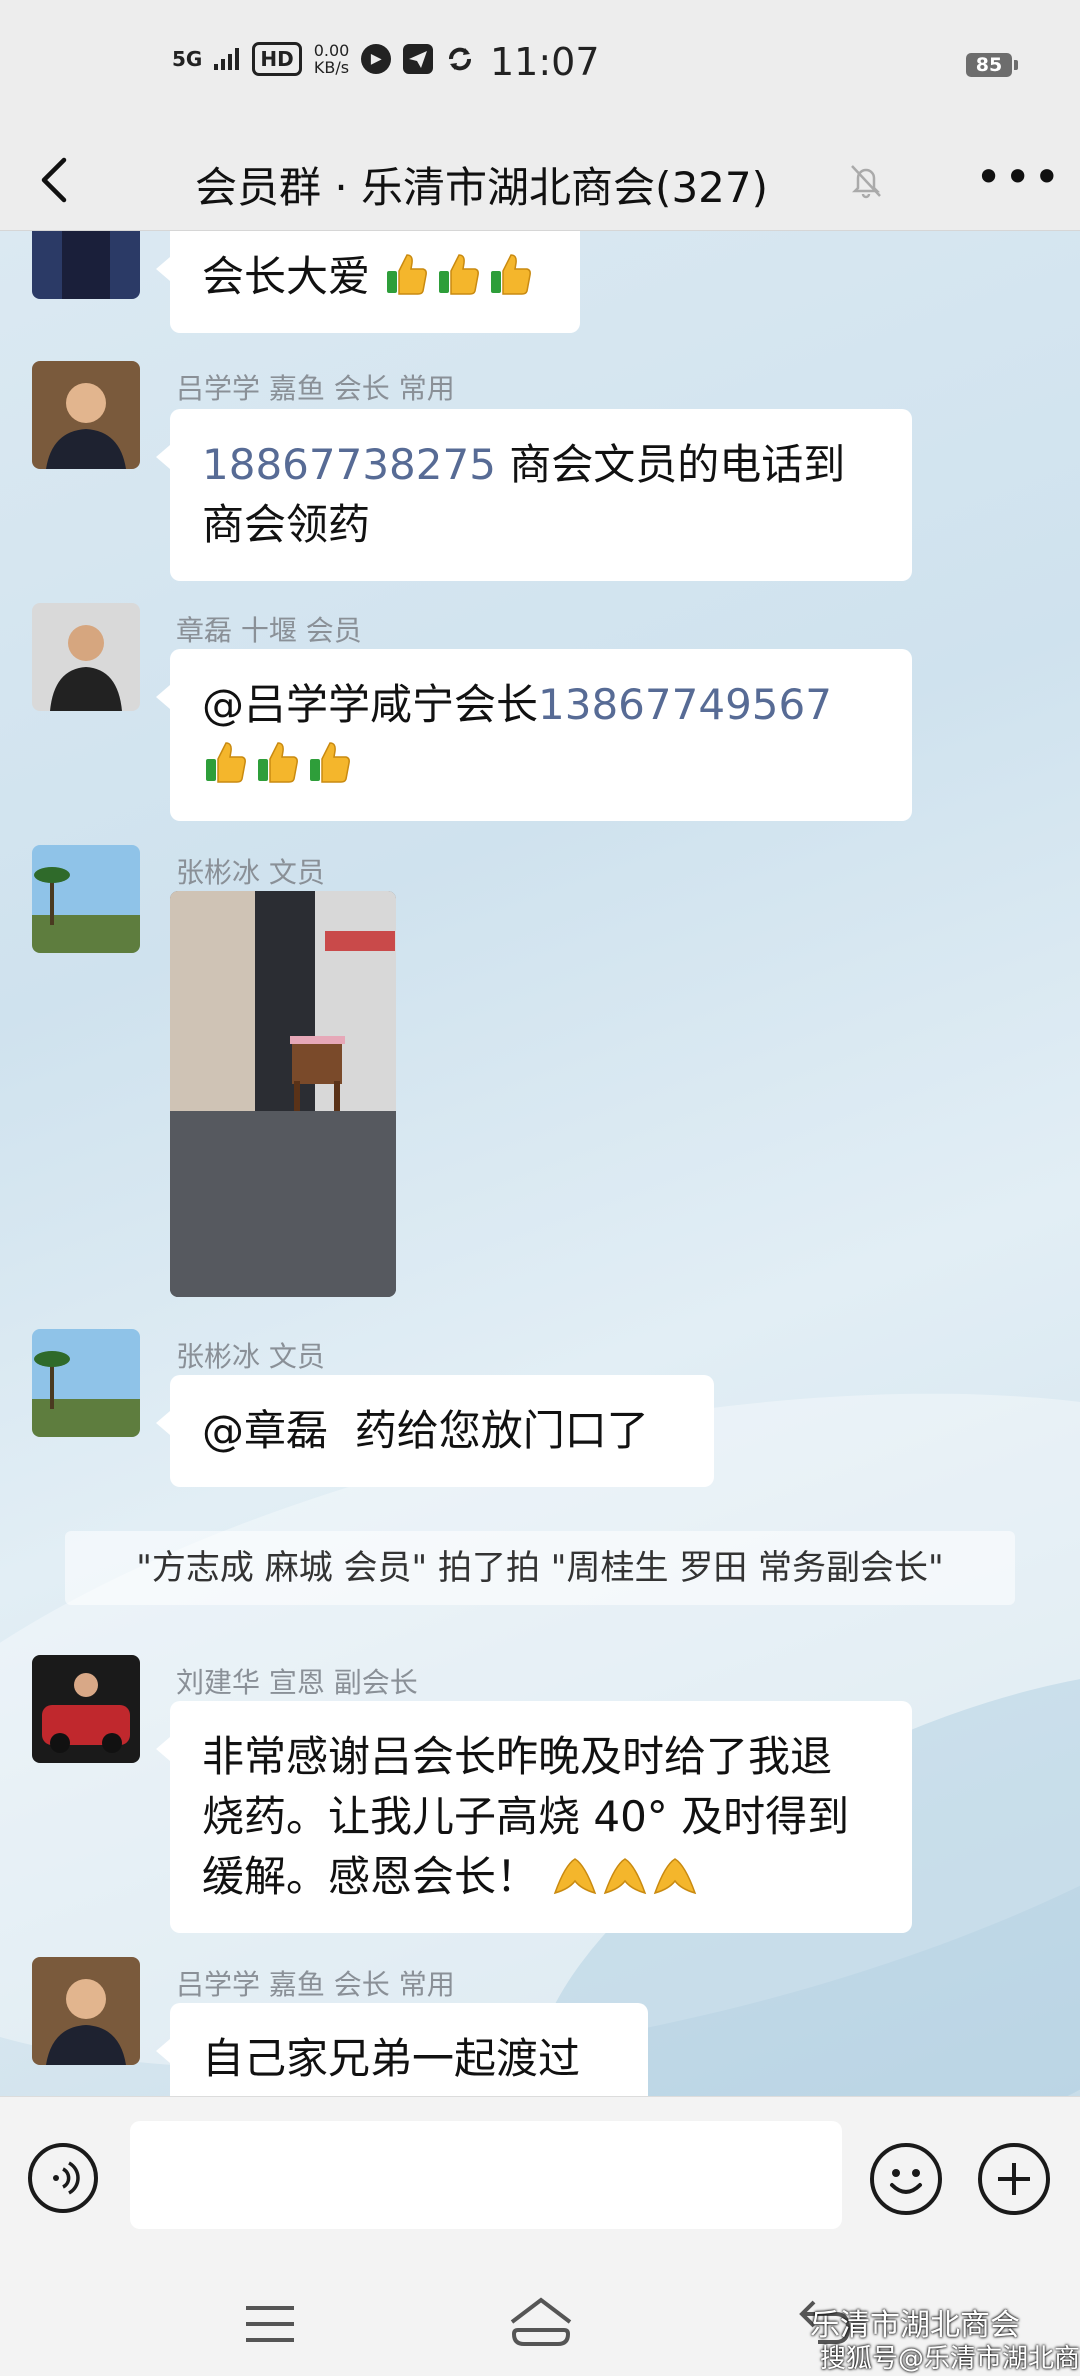 This screenshot has height=2376, width=1080. What do you see at coordinates (297, 1682) in the screenshot?
I see `sender-name: 刘建华 宣恩 副会长` at bounding box center [297, 1682].